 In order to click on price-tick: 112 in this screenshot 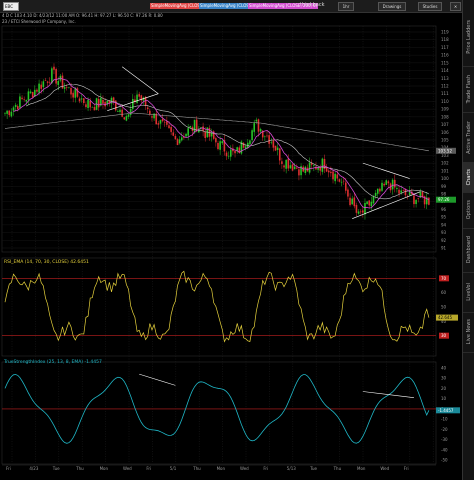, I will do `click(445, 86)`.